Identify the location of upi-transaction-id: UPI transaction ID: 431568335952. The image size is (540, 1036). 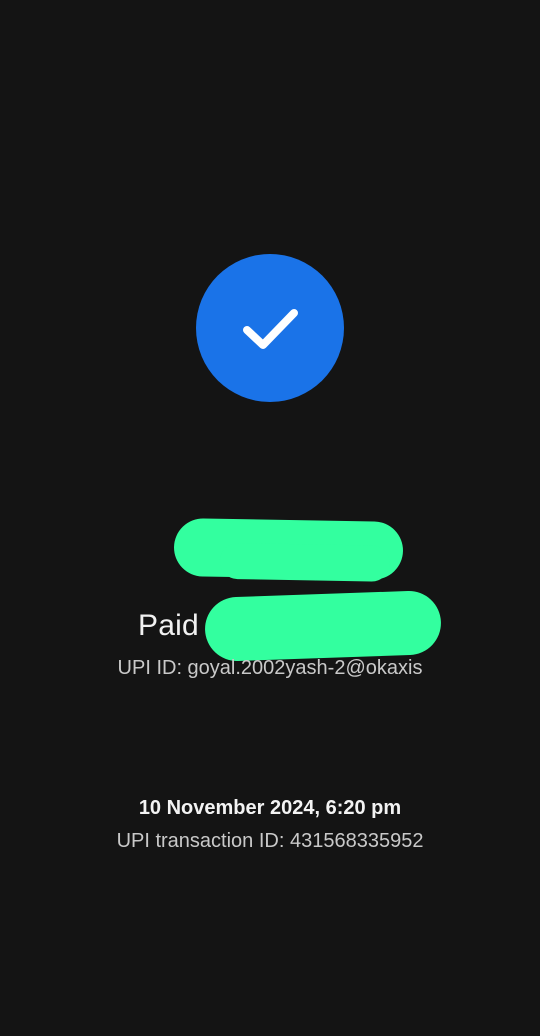
(270, 841).